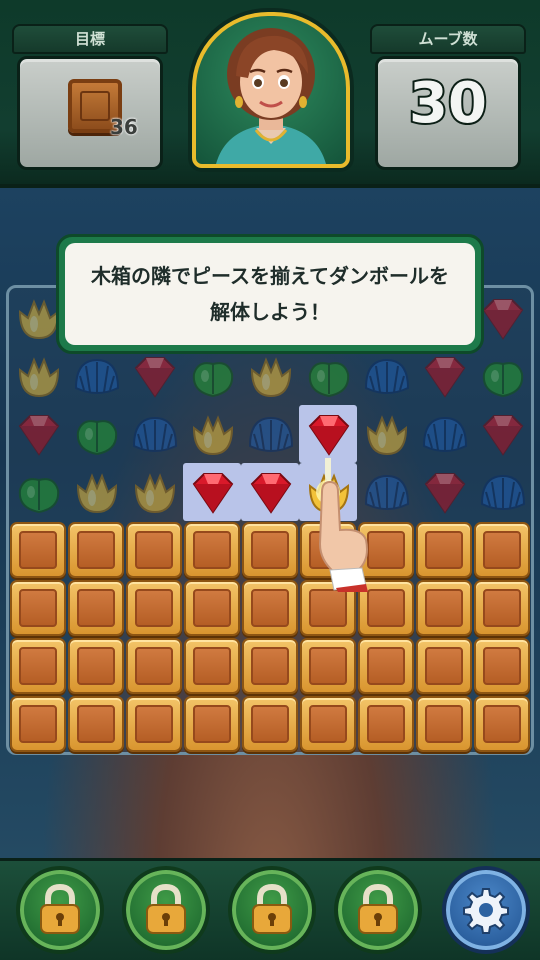 The width and height of the screenshot is (540, 960). I want to click on pointing-hand-icon, so click(342, 525).